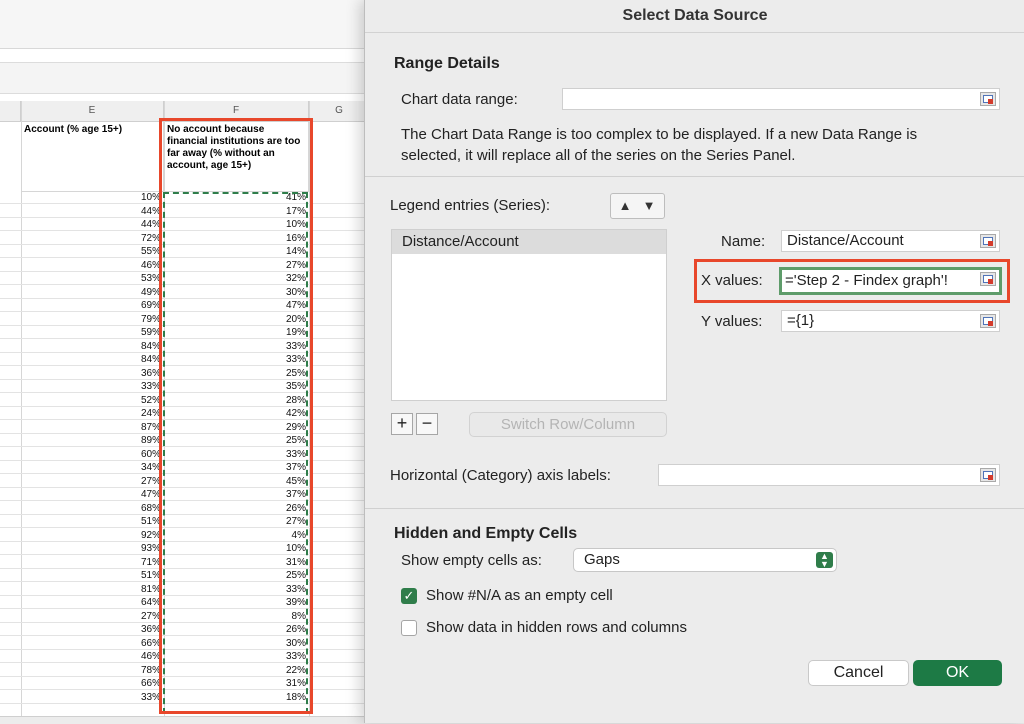 The width and height of the screenshot is (1024, 724). What do you see at coordinates (732, 321) in the screenshot?
I see `y-values-label: Y values:` at bounding box center [732, 321].